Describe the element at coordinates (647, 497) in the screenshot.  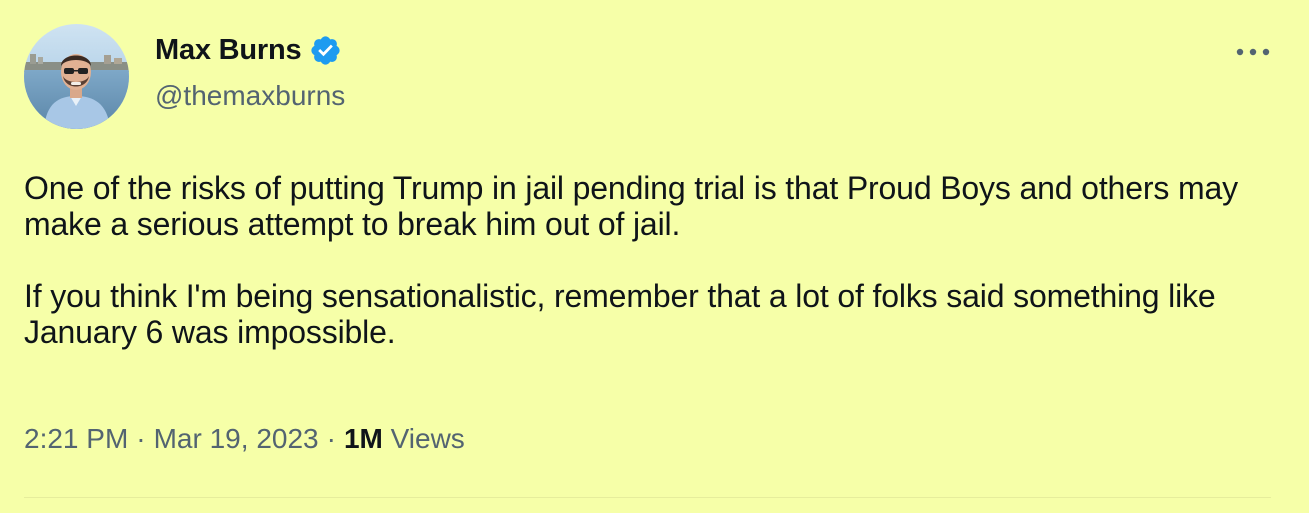
I see `divider` at that location.